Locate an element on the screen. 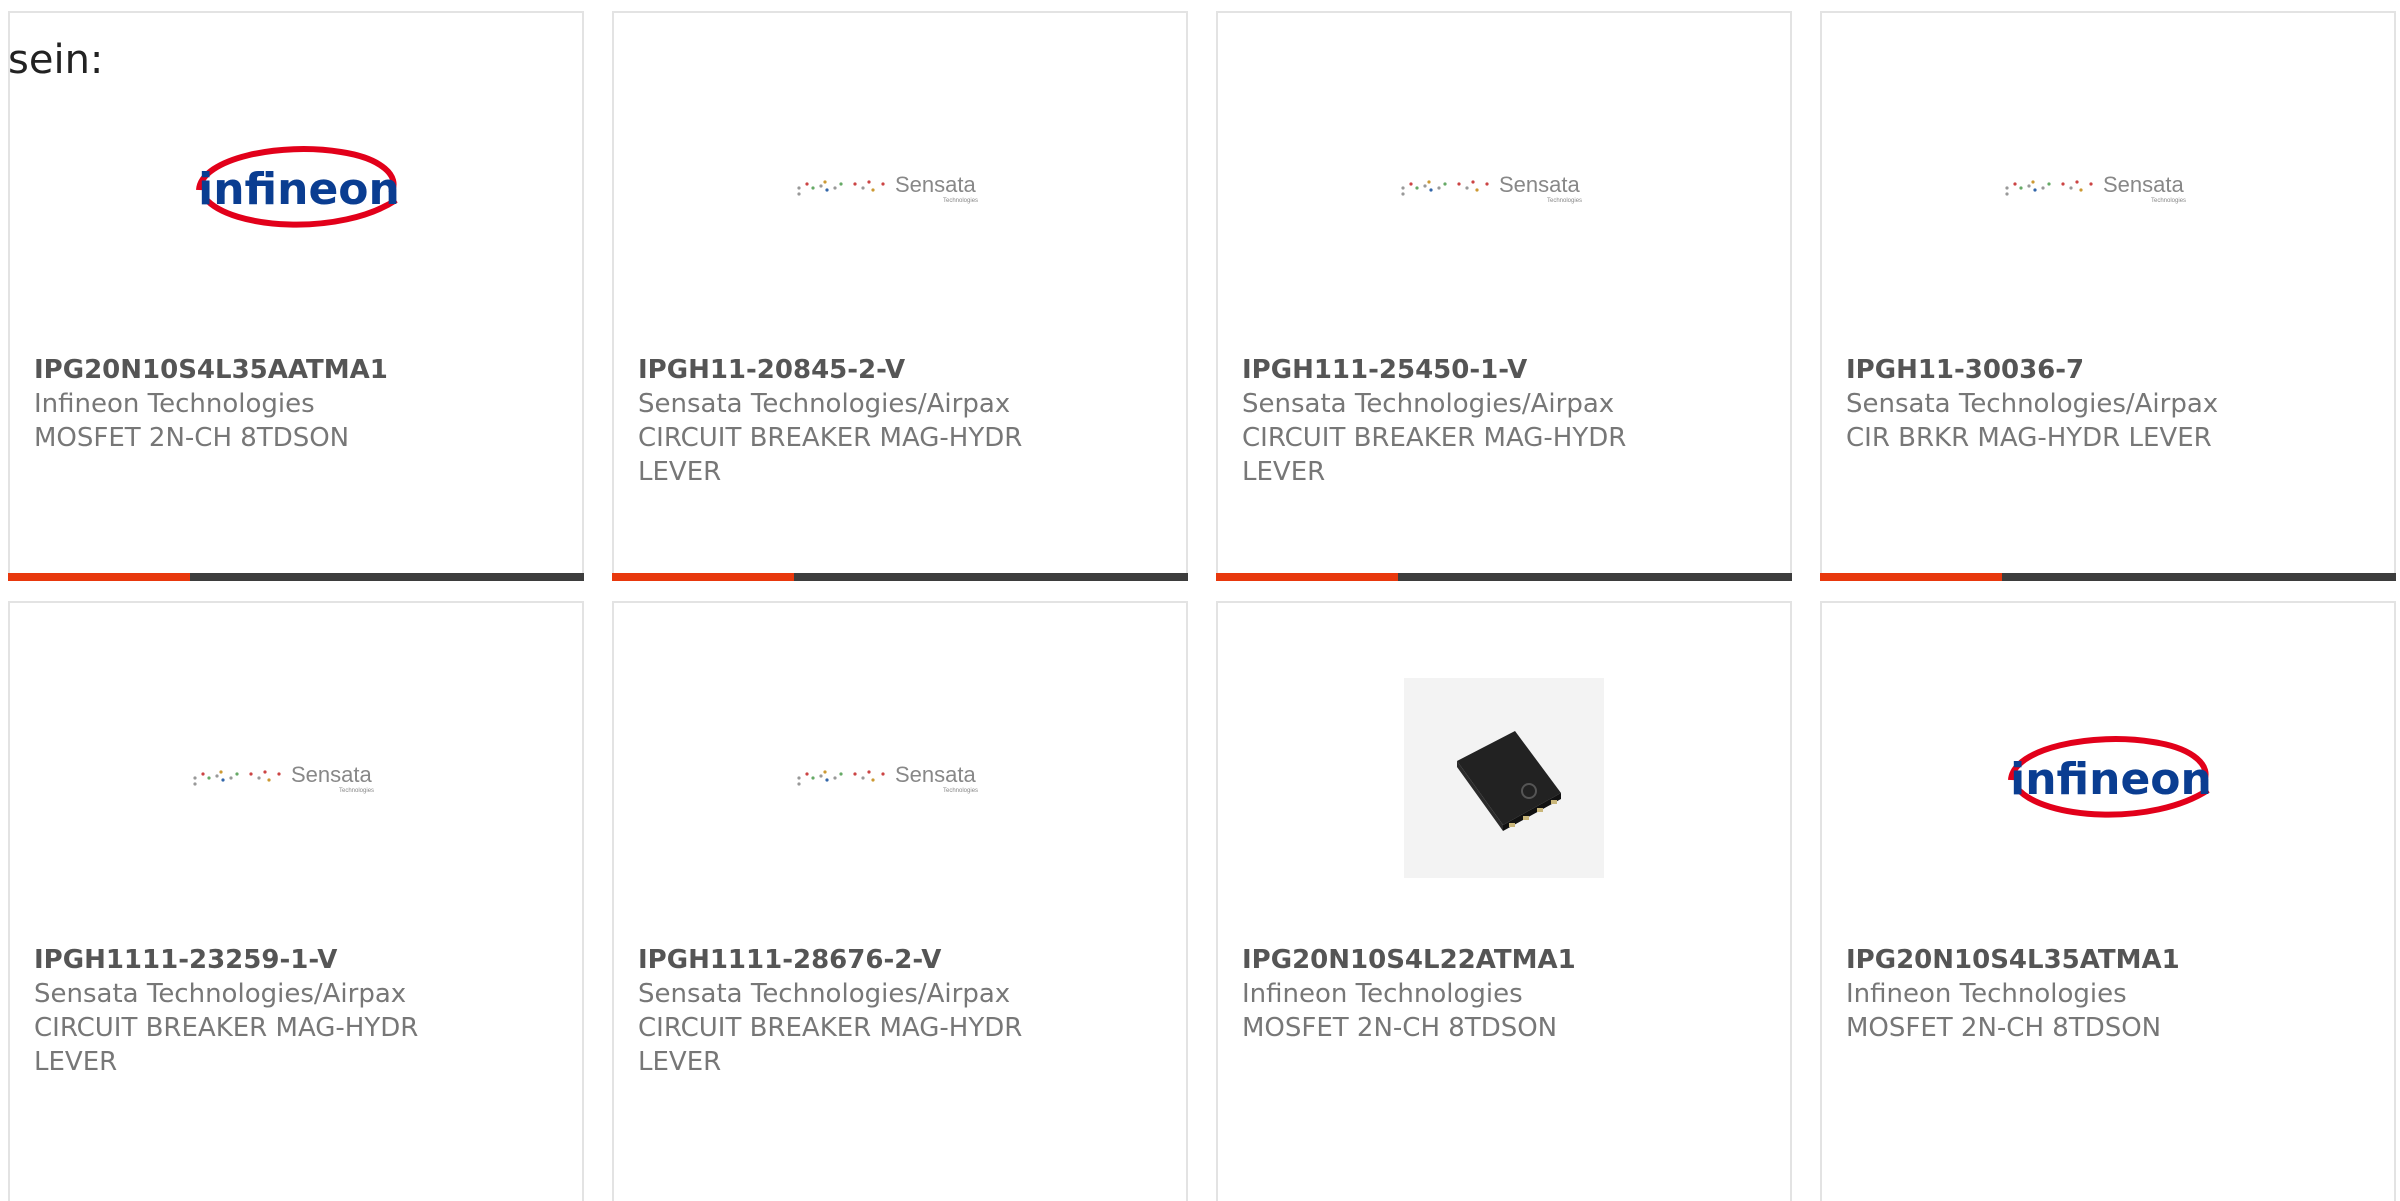  part-number: IPGH1111-28676-2-V is located at coordinates (902, 960).